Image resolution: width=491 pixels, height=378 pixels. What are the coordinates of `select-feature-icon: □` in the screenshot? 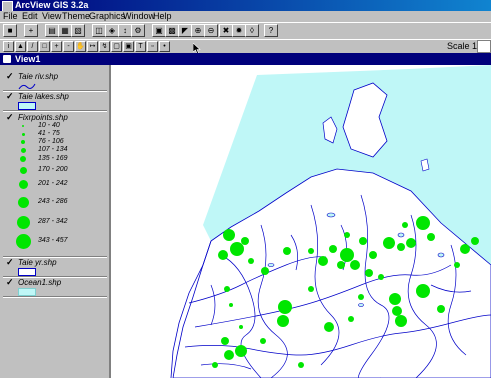 It's located at (44, 46).